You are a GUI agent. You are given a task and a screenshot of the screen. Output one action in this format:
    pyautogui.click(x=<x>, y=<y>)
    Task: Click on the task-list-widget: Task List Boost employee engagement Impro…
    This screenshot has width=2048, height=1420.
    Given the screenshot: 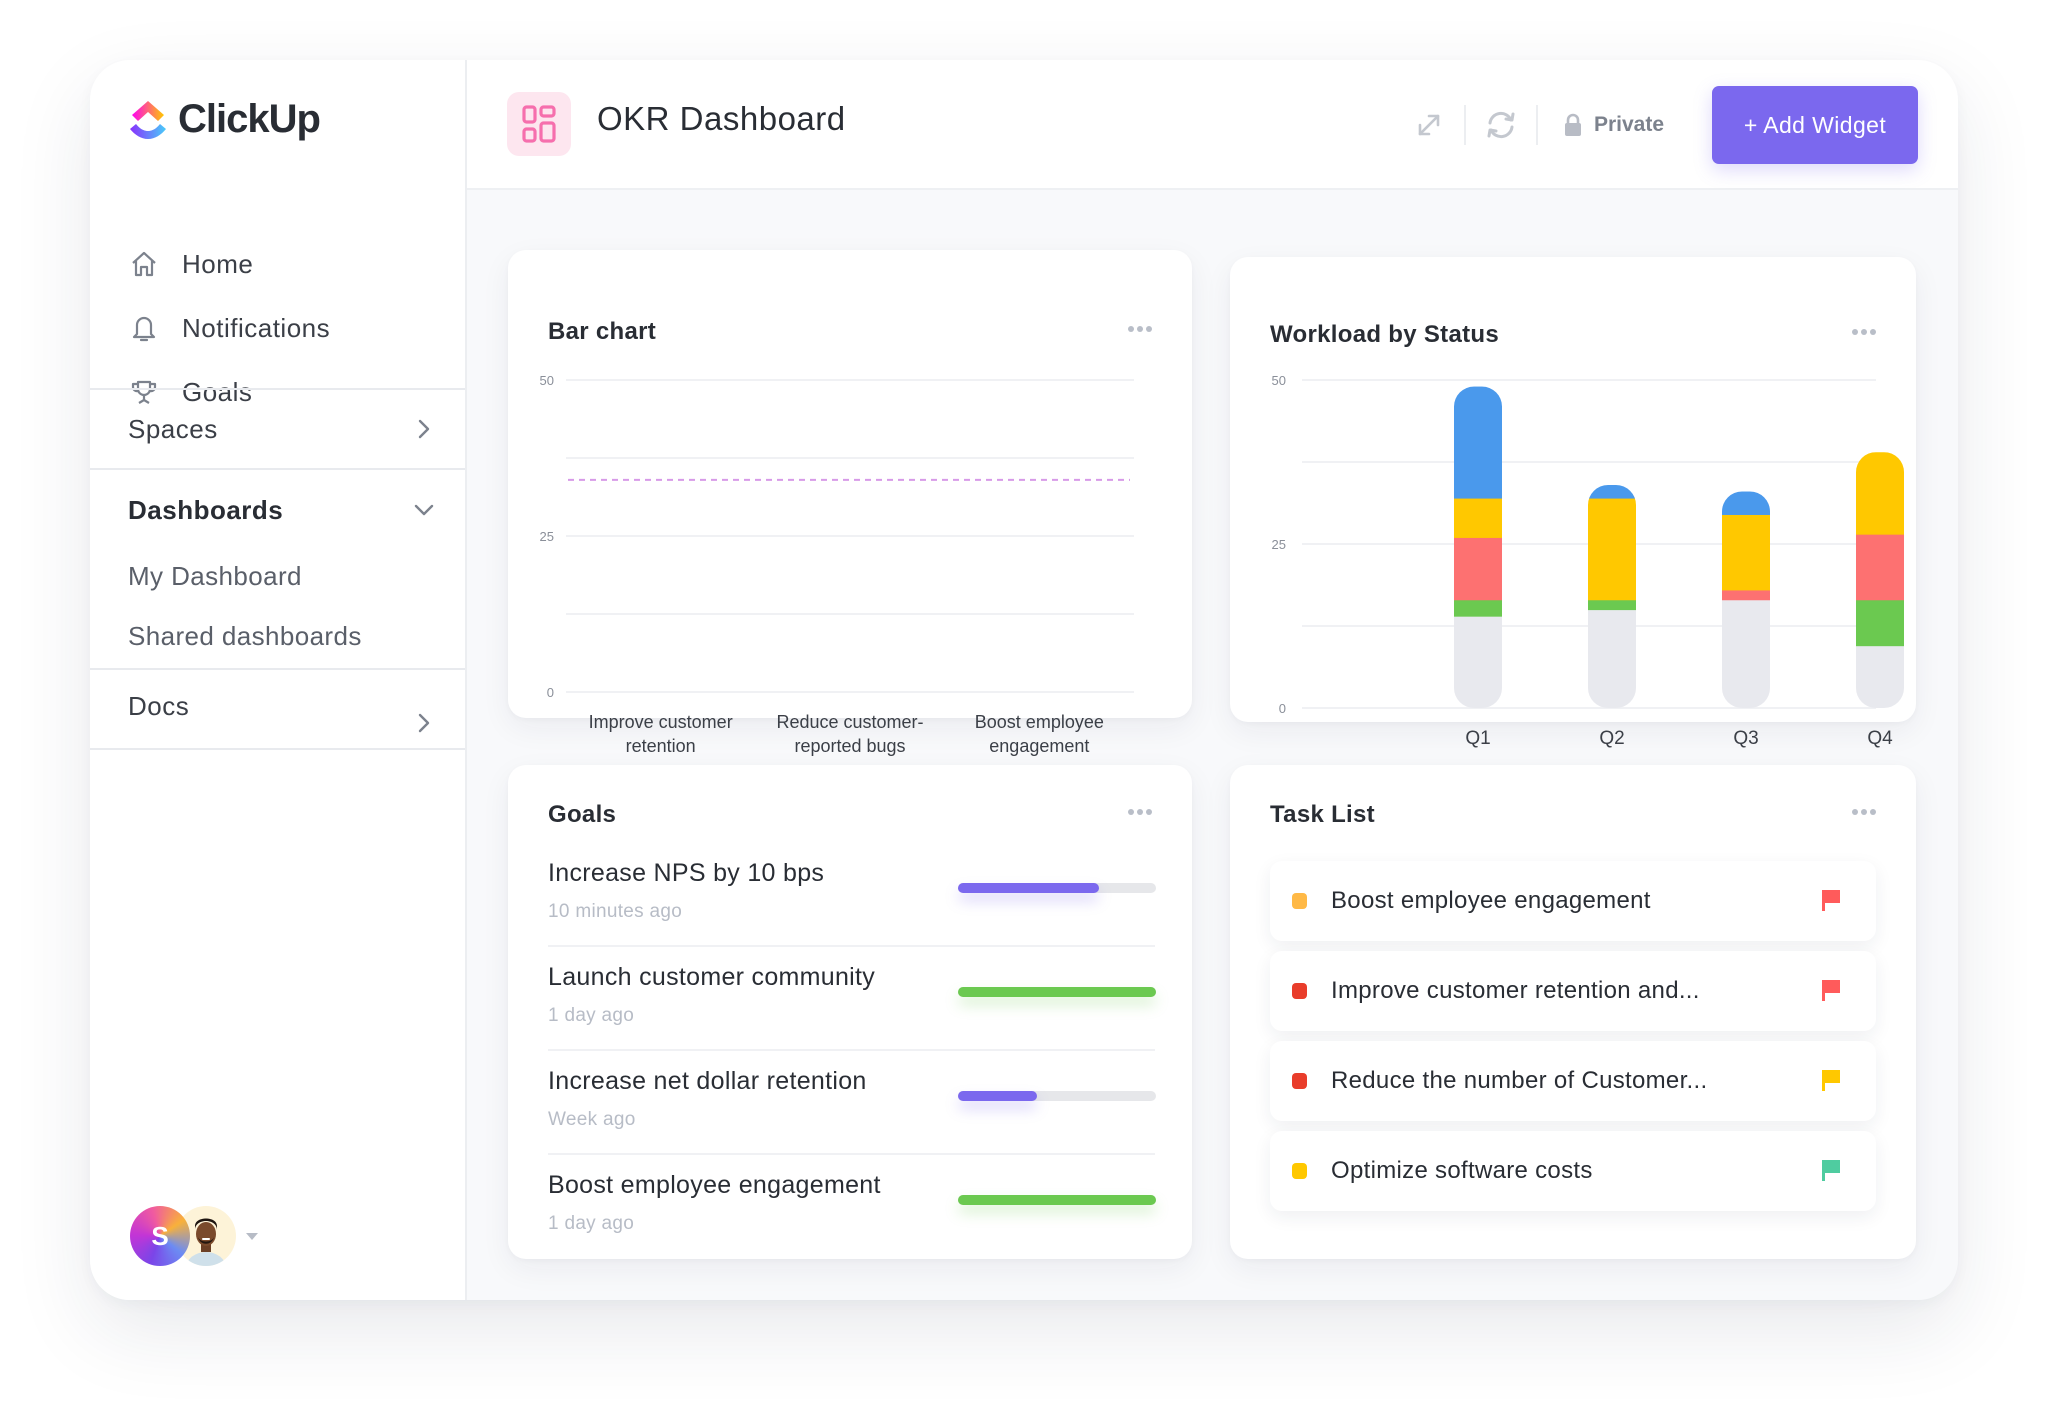 What is the action you would take?
    pyautogui.click(x=1573, y=1012)
    